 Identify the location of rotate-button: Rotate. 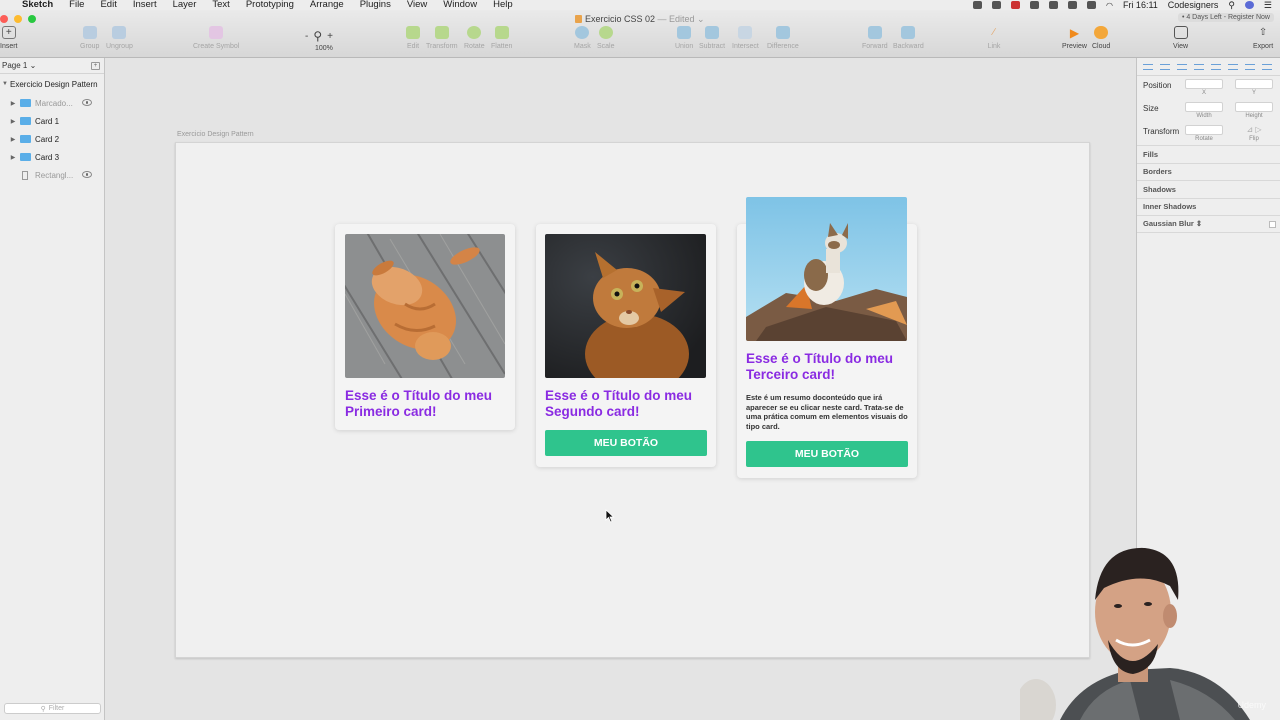
(474, 38).